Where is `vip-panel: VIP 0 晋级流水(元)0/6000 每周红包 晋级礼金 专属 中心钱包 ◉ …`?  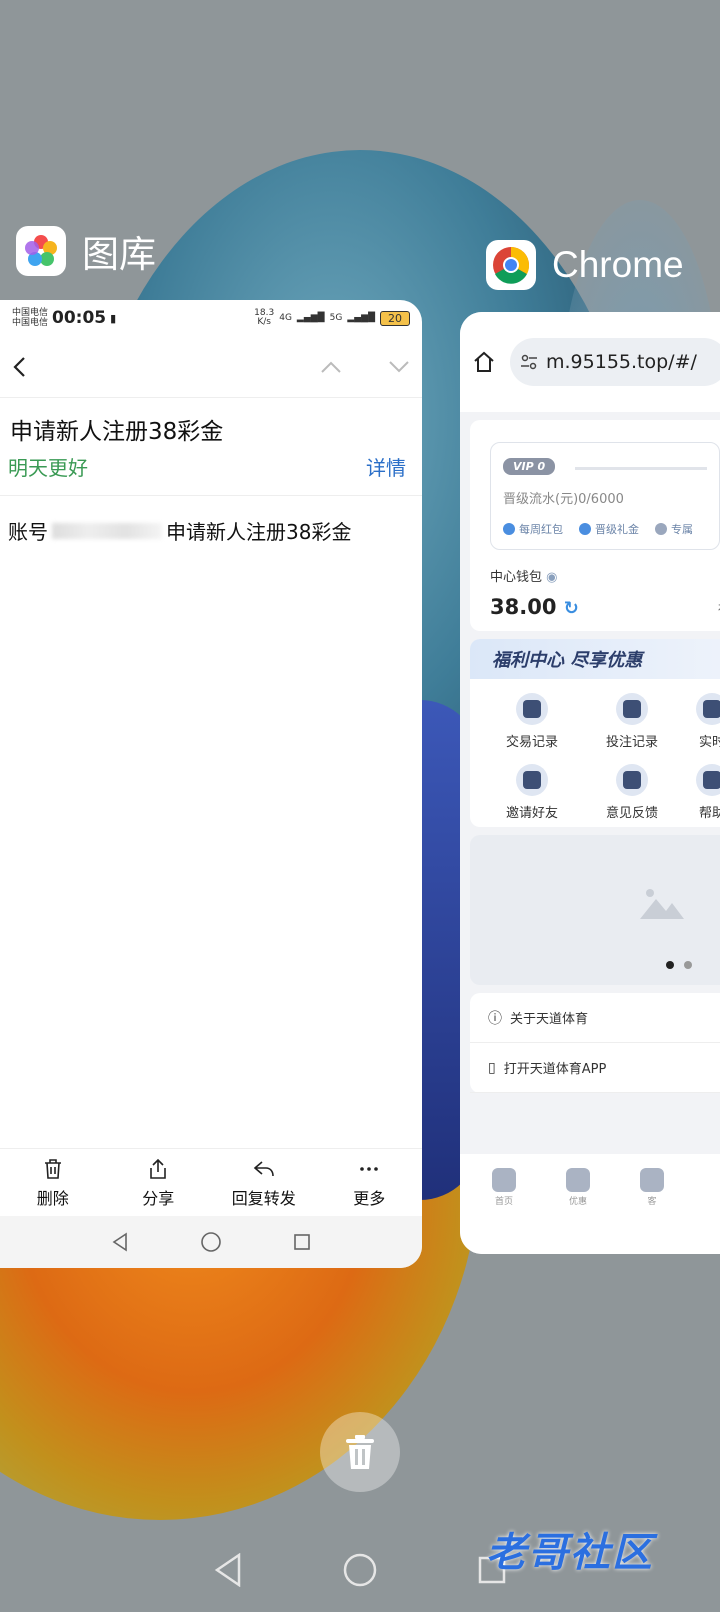 vip-panel: VIP 0 晋级流水(元)0/6000 每周红包 晋级礼金 专属 中心钱包 ◉ … is located at coordinates (595, 525).